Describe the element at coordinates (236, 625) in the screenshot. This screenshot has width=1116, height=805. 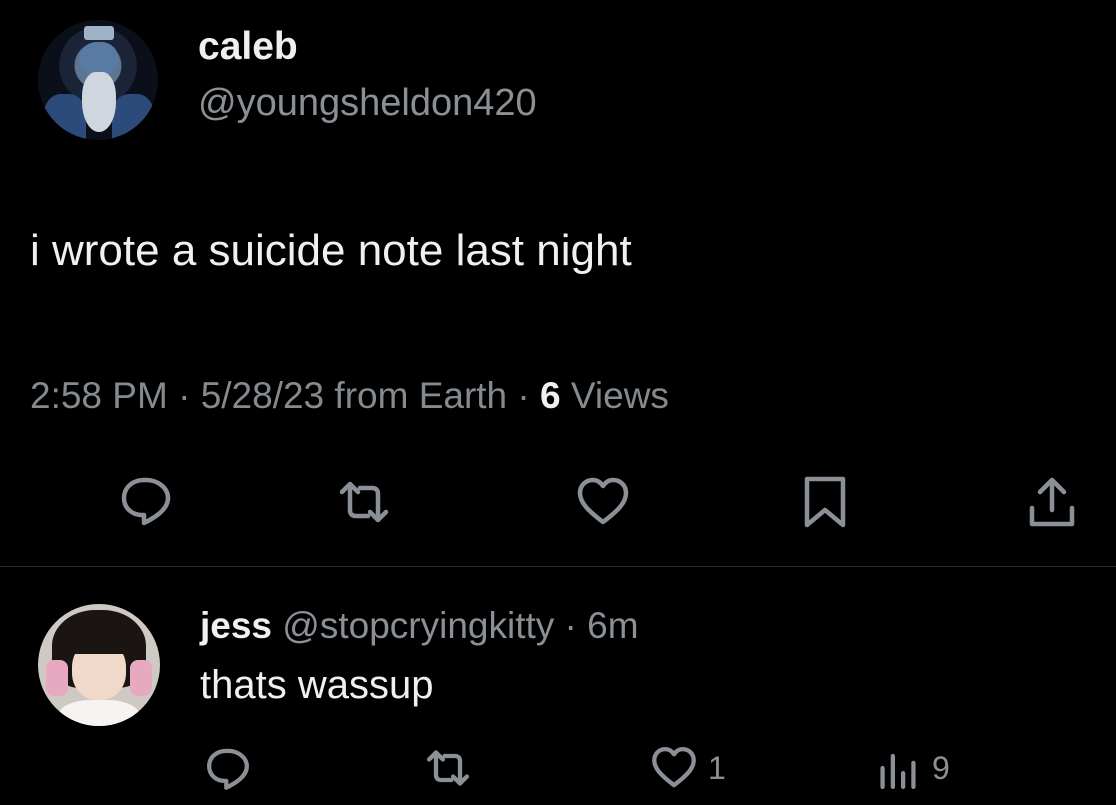
I see `reply-author-name: jess` at that location.